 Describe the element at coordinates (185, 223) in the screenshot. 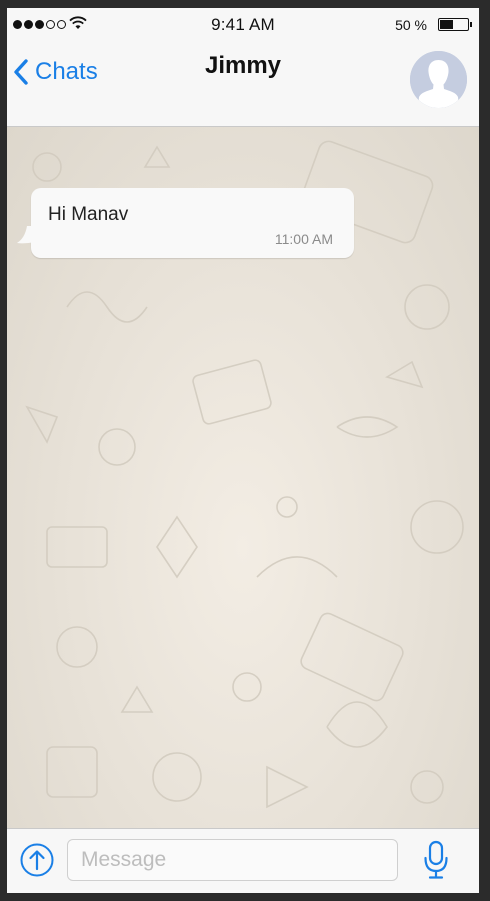

I see `message-bubble: Hi Manav 11:00 AM` at that location.